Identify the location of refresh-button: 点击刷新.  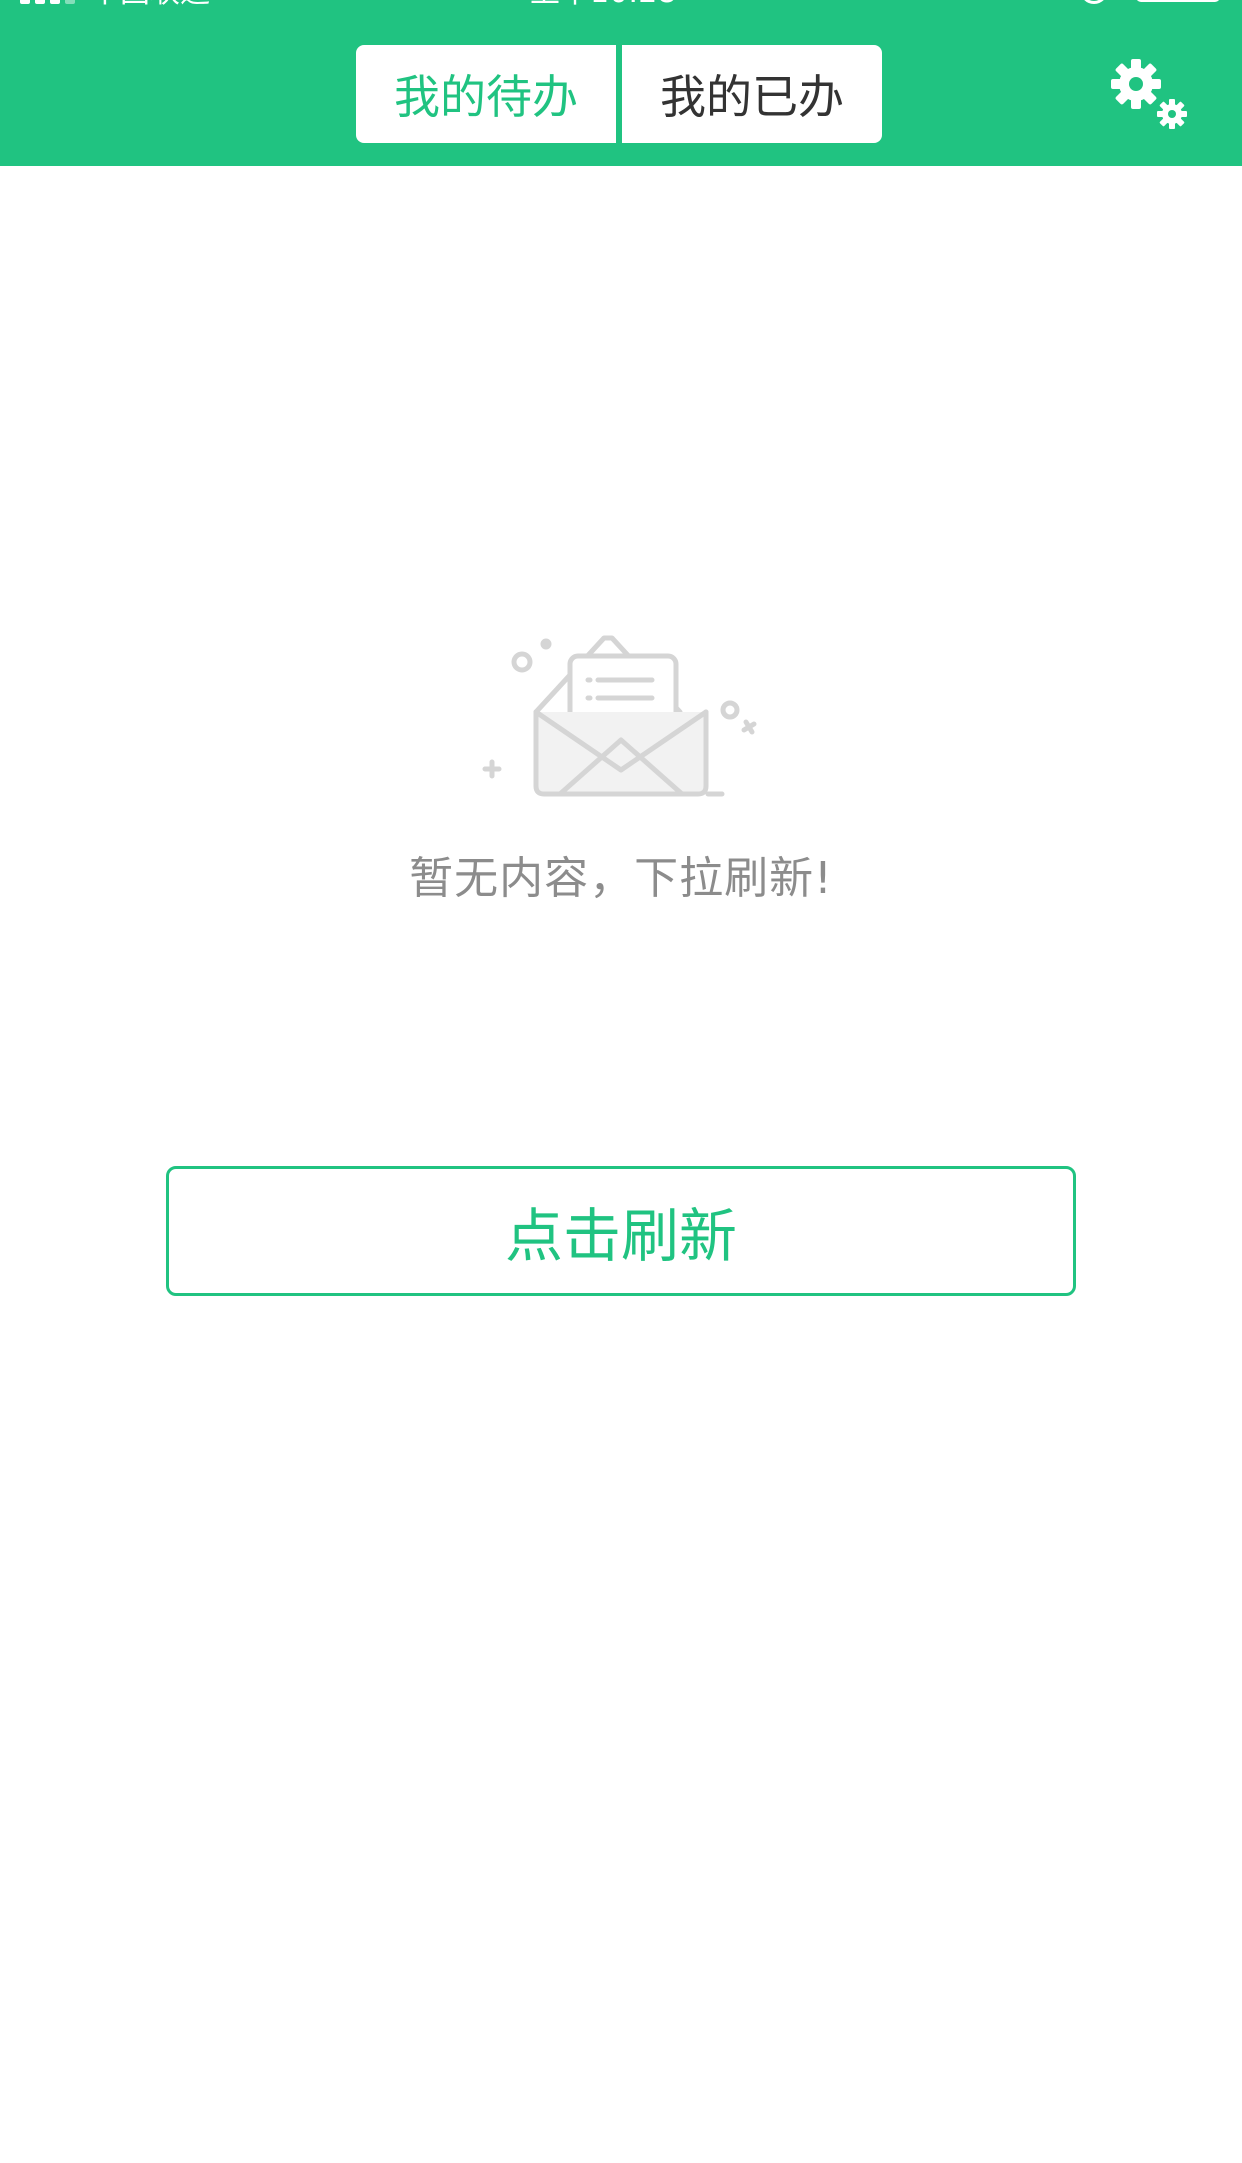
(621, 1231).